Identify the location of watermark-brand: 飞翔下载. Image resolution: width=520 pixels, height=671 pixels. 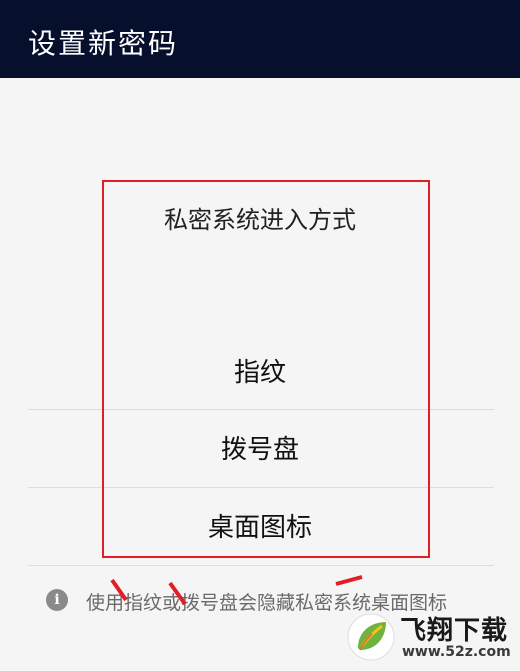
(454, 631).